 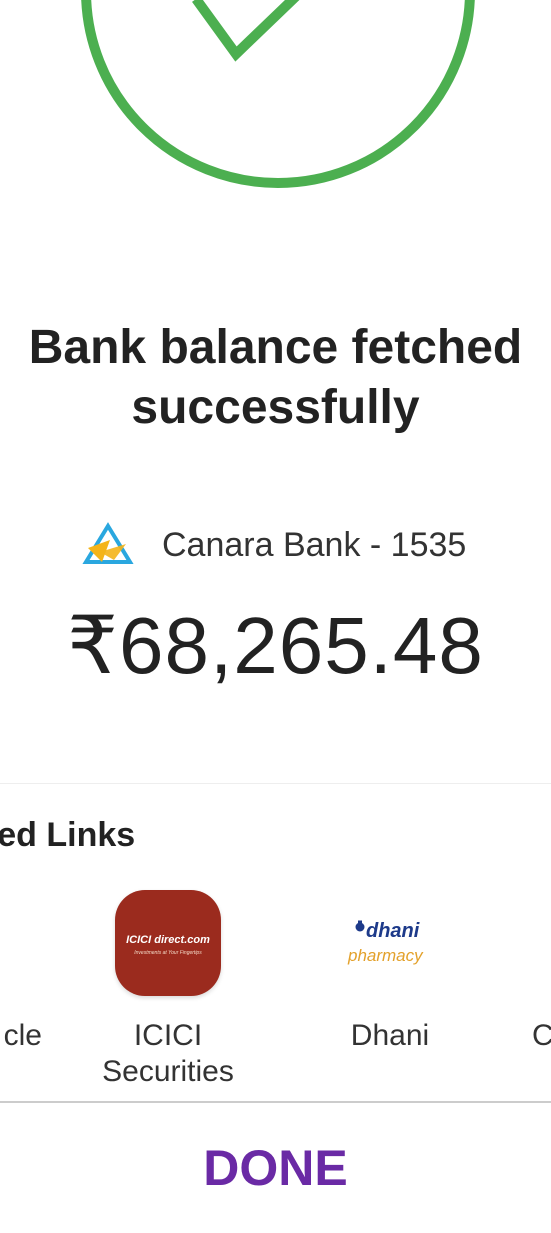 I want to click on dhani-logo-subtext: pharmacy, so click(x=385, y=955).